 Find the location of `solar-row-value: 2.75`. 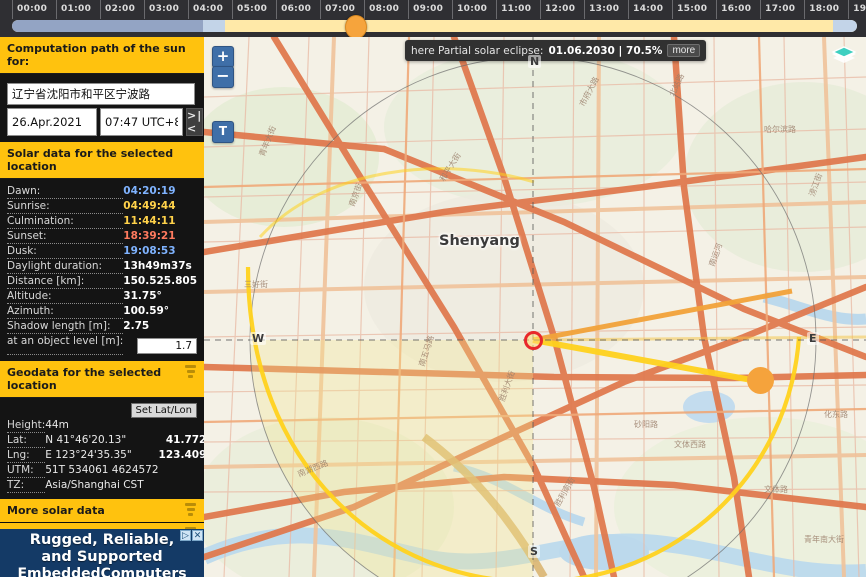

solar-row-value: 2.75 is located at coordinates (136, 325).